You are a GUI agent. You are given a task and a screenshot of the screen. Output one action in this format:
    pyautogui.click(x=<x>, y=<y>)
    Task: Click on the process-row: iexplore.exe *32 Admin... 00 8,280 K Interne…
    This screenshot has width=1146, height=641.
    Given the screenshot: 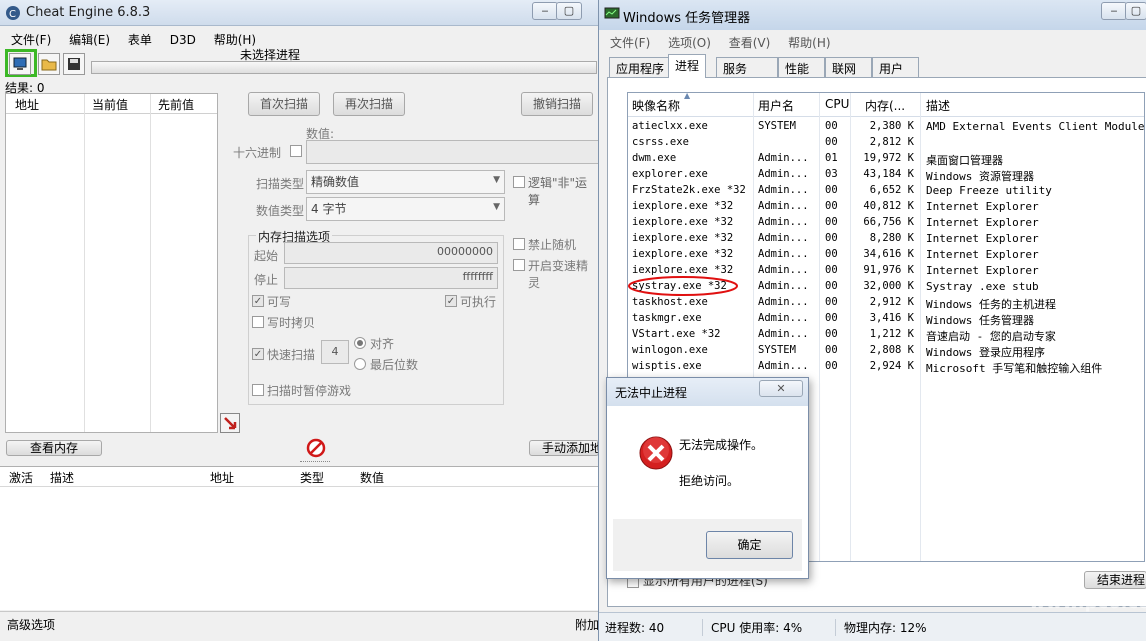 What is the action you would take?
    pyautogui.click(x=886, y=238)
    